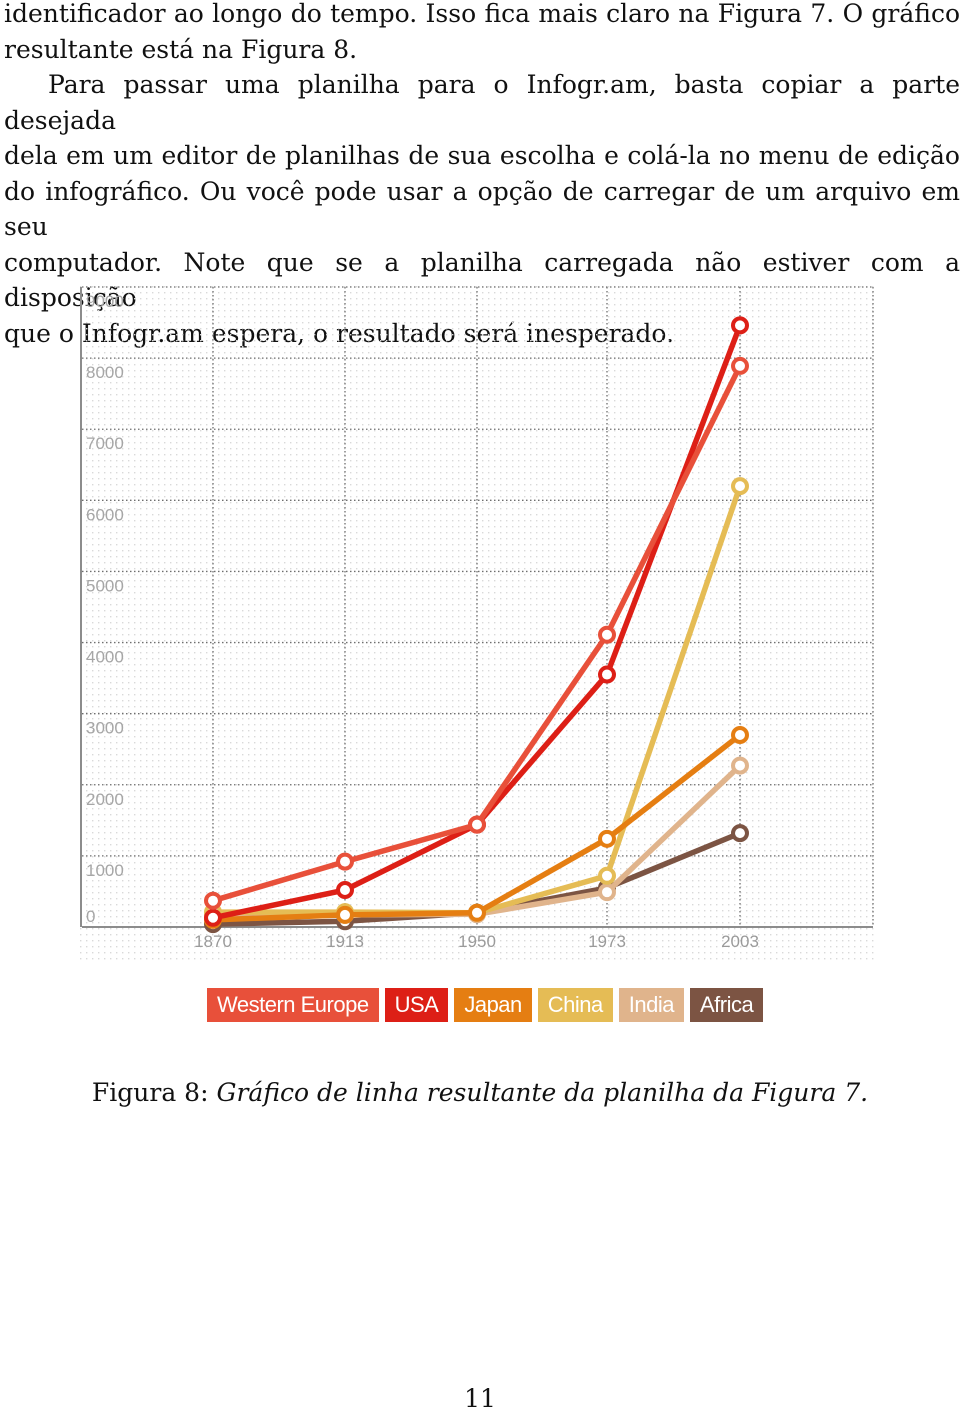 The width and height of the screenshot is (960, 1414). What do you see at coordinates (213, 941) in the screenshot?
I see `x-tick-label: 1870` at bounding box center [213, 941].